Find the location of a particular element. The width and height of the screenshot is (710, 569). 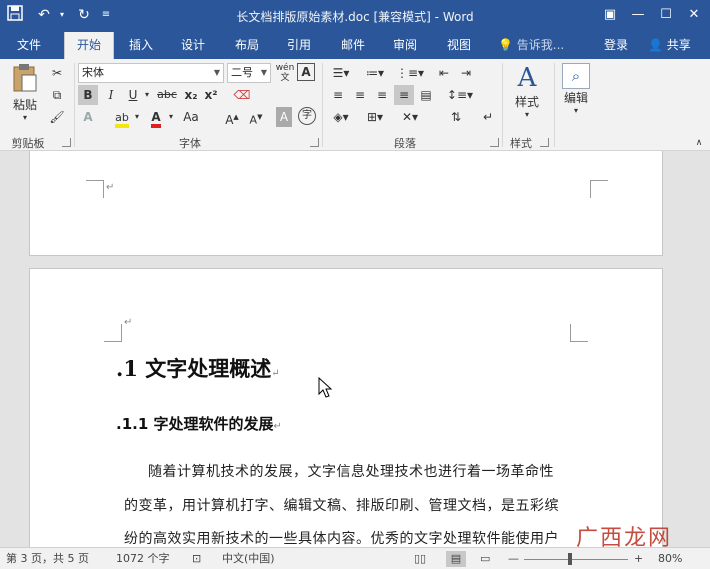

phonetic-guide-icon: wén 文 is located at coordinates (285, 73).